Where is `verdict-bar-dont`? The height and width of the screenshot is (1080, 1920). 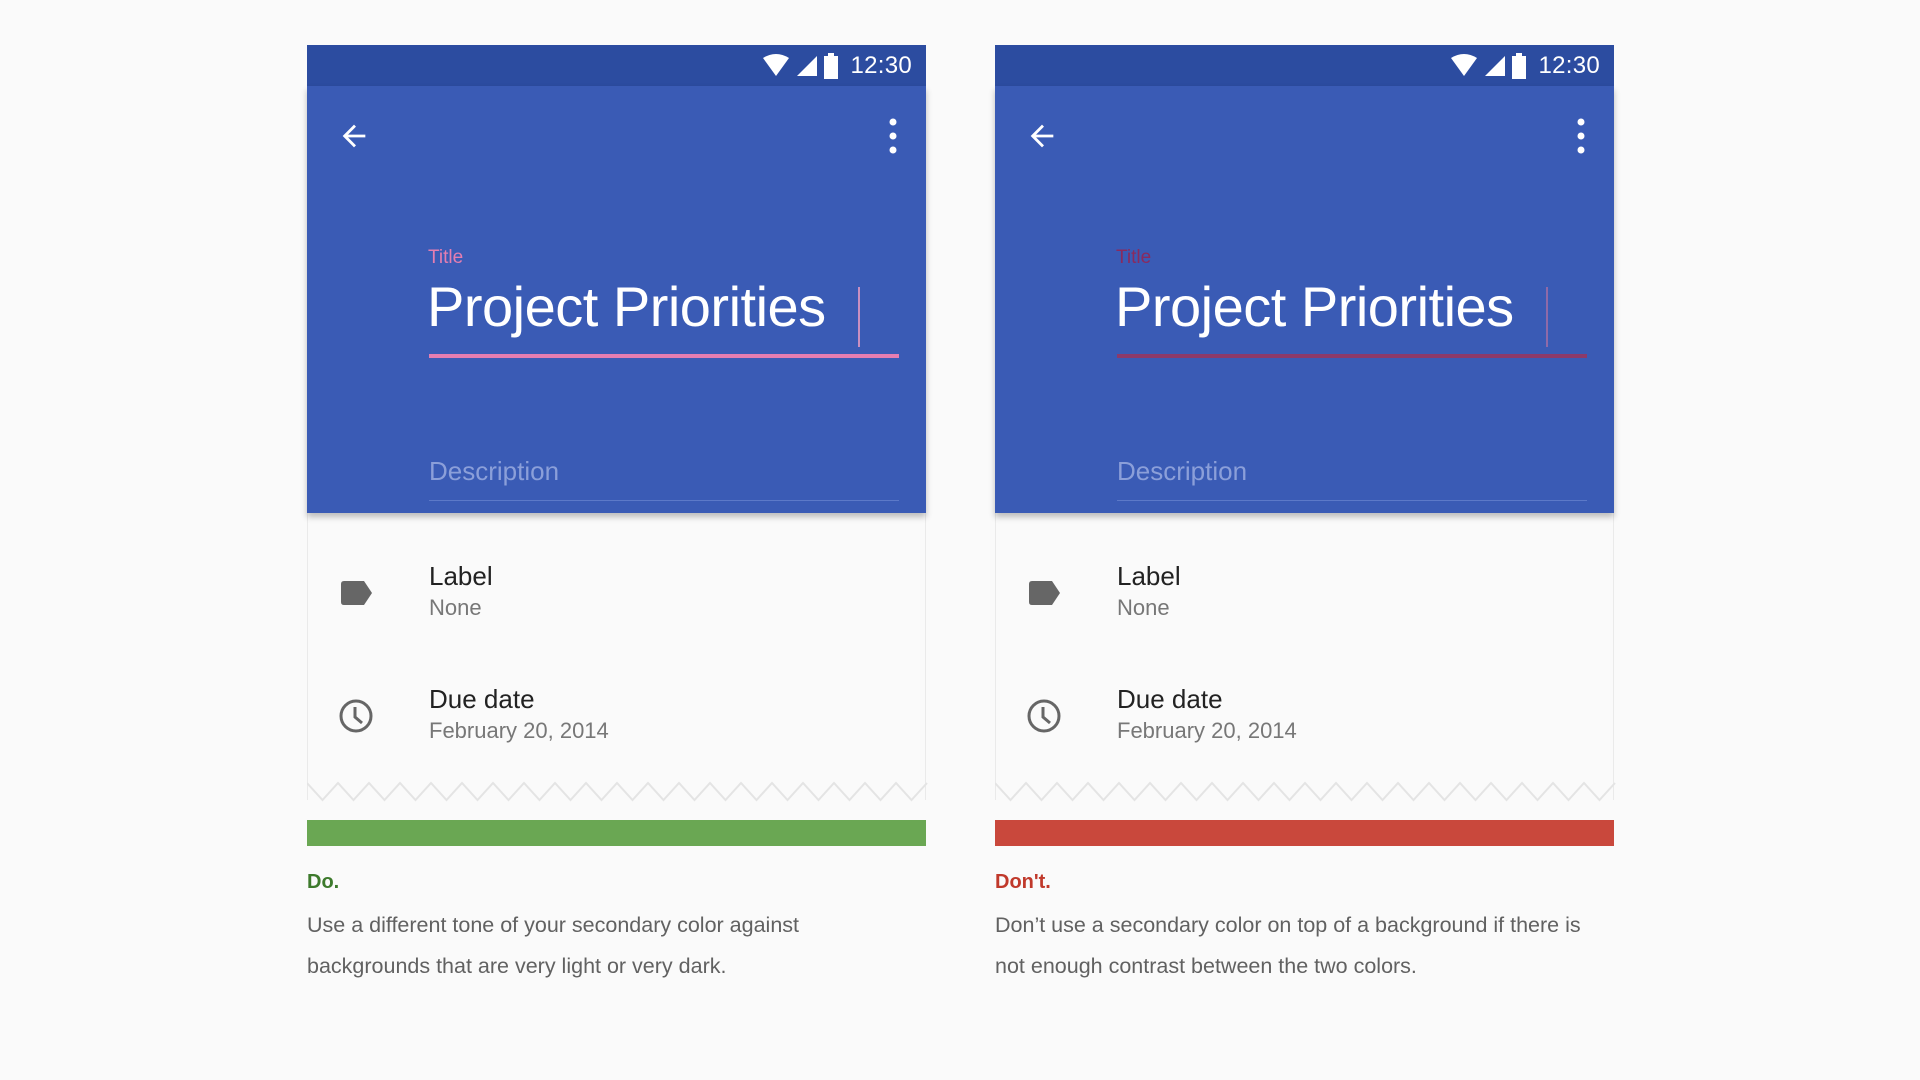 verdict-bar-dont is located at coordinates (1304, 833).